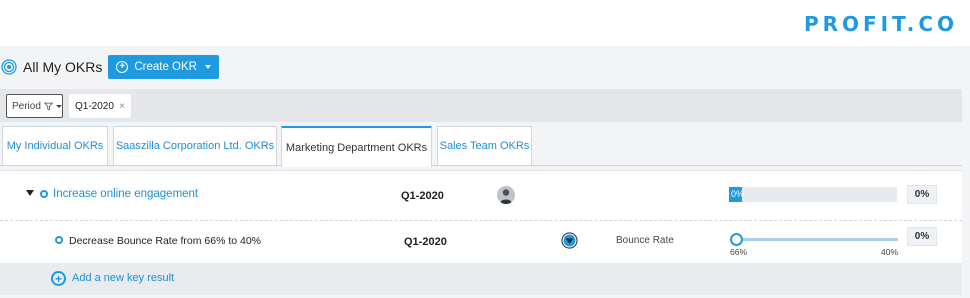 Image resolution: width=970 pixels, height=298 pixels. Describe the element at coordinates (63, 67) in the screenshot. I see `page-title: All My OKRs` at that location.